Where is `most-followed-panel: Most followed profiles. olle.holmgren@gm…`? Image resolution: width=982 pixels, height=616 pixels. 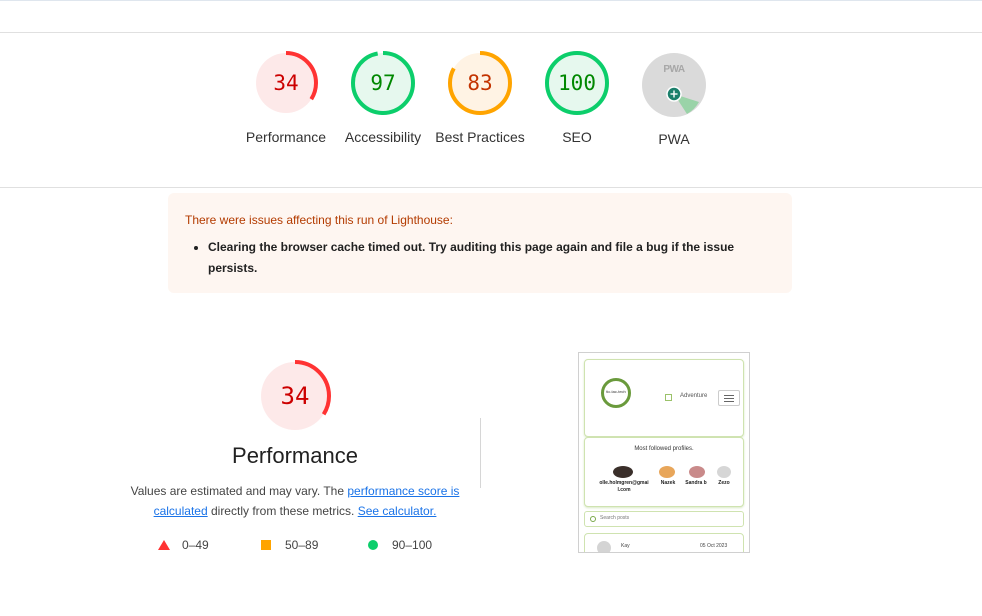
most-followed-panel: Most followed profiles. olle.holmgren@gm… is located at coordinates (664, 472).